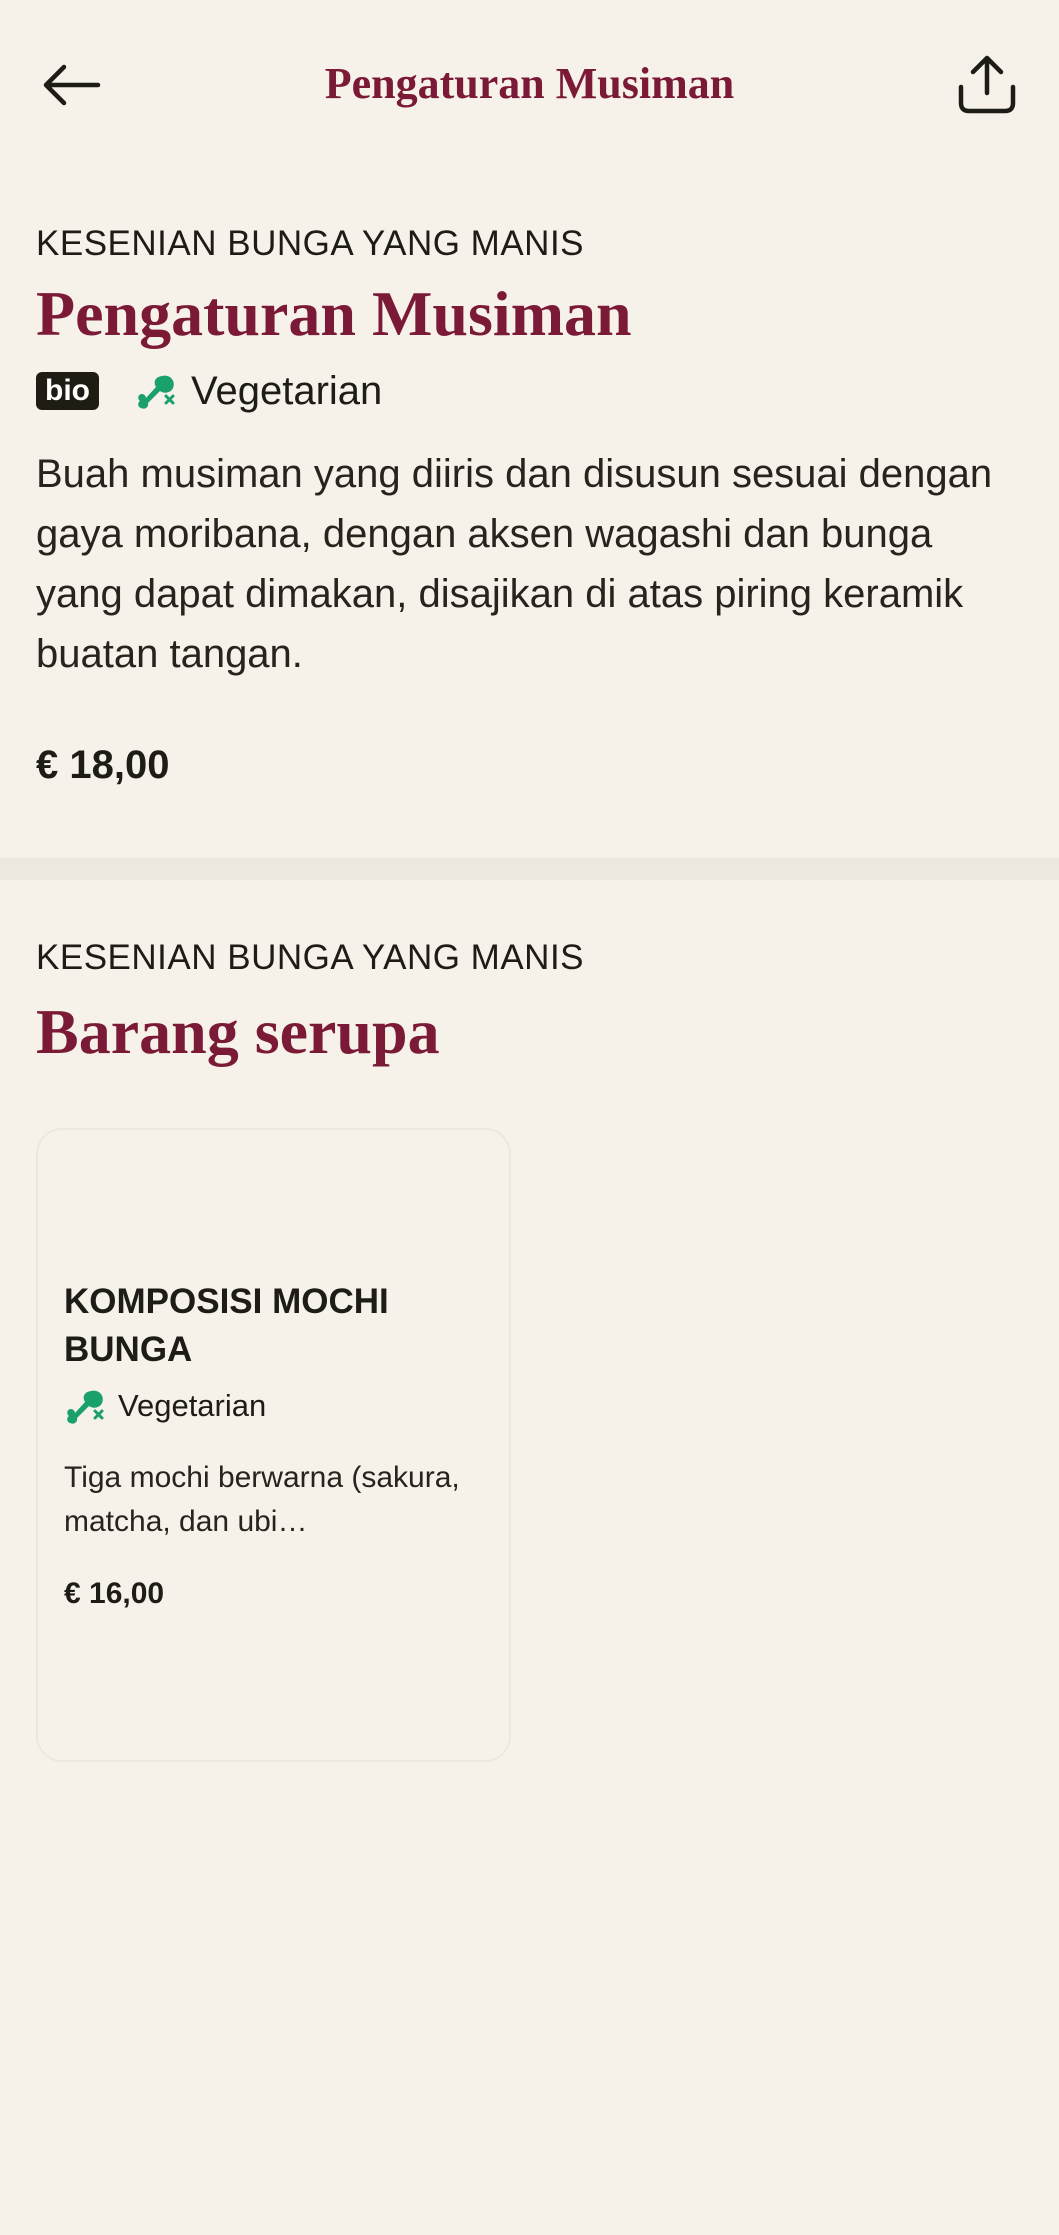 The height and width of the screenshot is (2235, 1059). I want to click on card-price: € 16,00, so click(114, 1593).